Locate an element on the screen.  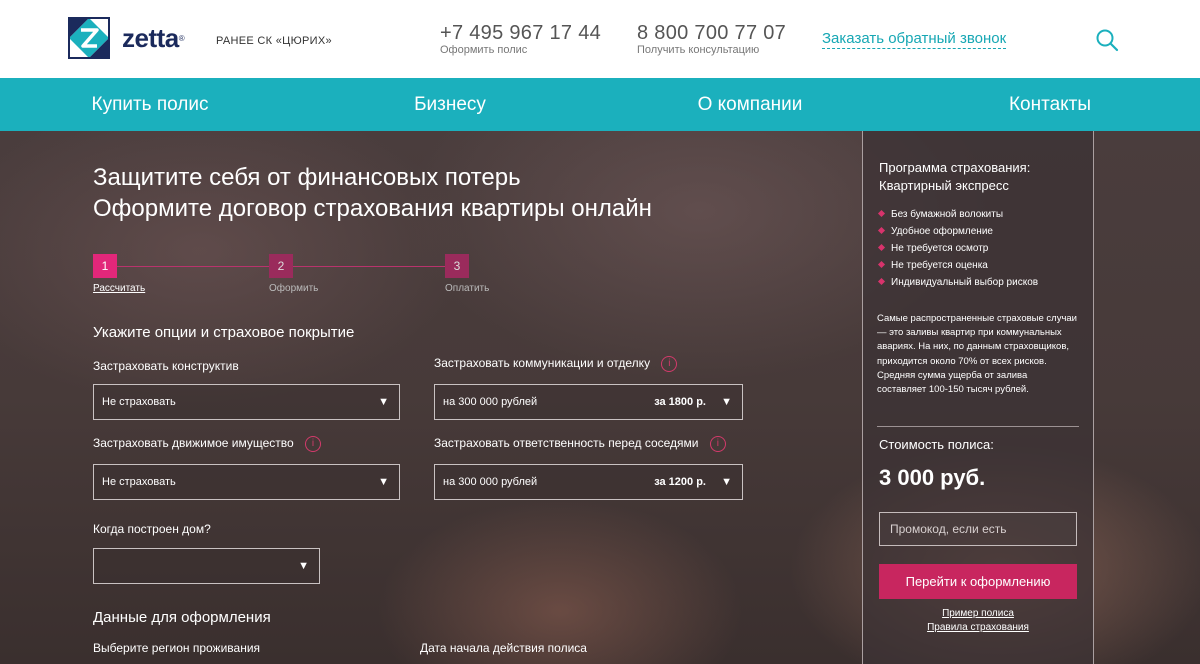
data-section-title: Данные для оформления is located at coordinates (182, 617).